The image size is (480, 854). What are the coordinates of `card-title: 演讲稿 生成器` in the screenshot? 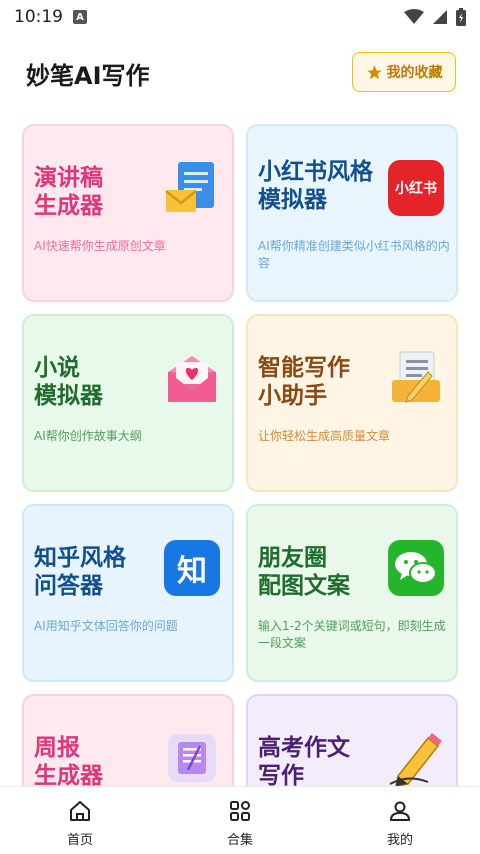 It's located at (68, 192).